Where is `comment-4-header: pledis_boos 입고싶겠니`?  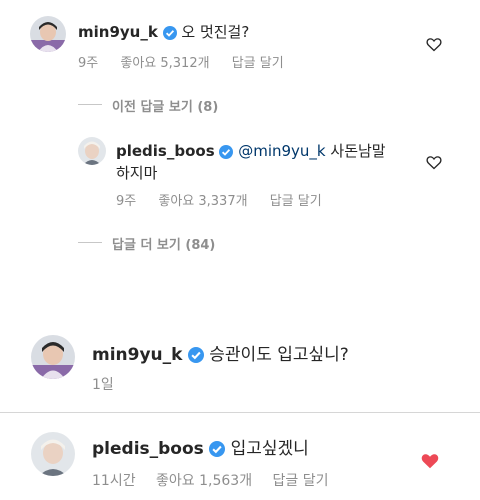 comment-4-header: pledis_boos 입고싶겠니 is located at coordinates (200, 446).